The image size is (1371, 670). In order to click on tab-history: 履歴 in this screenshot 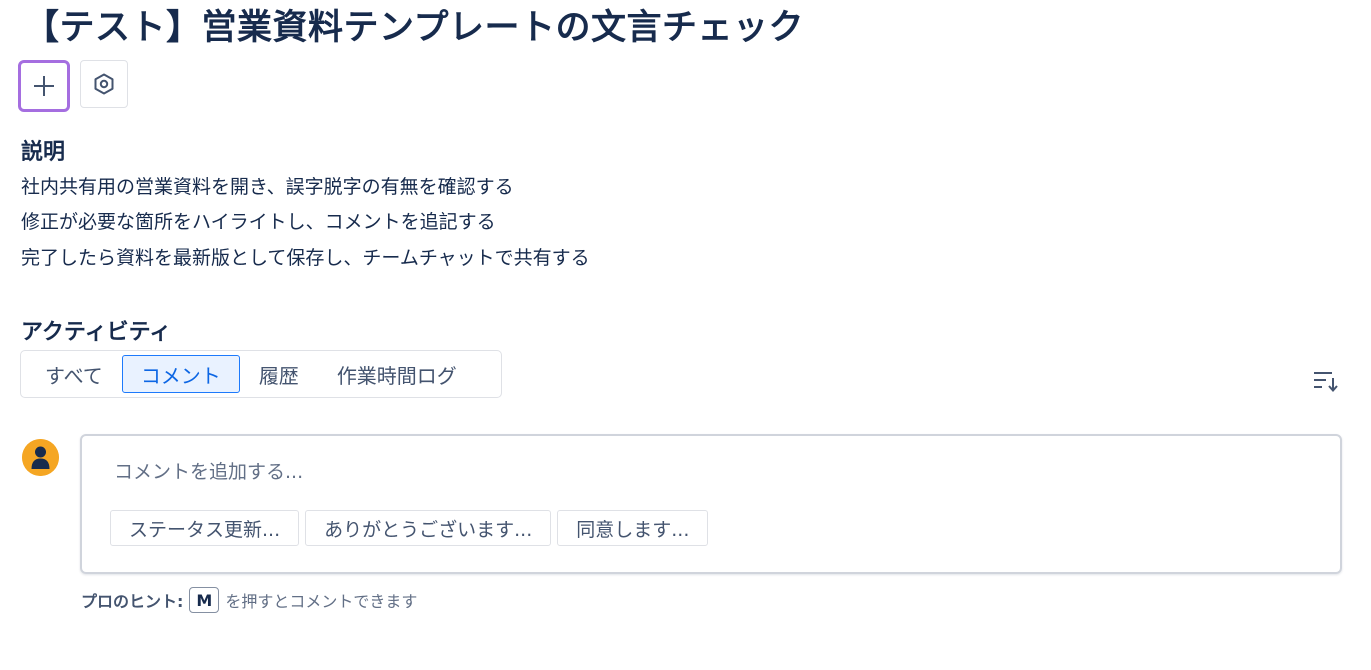, I will do `click(279, 374)`.